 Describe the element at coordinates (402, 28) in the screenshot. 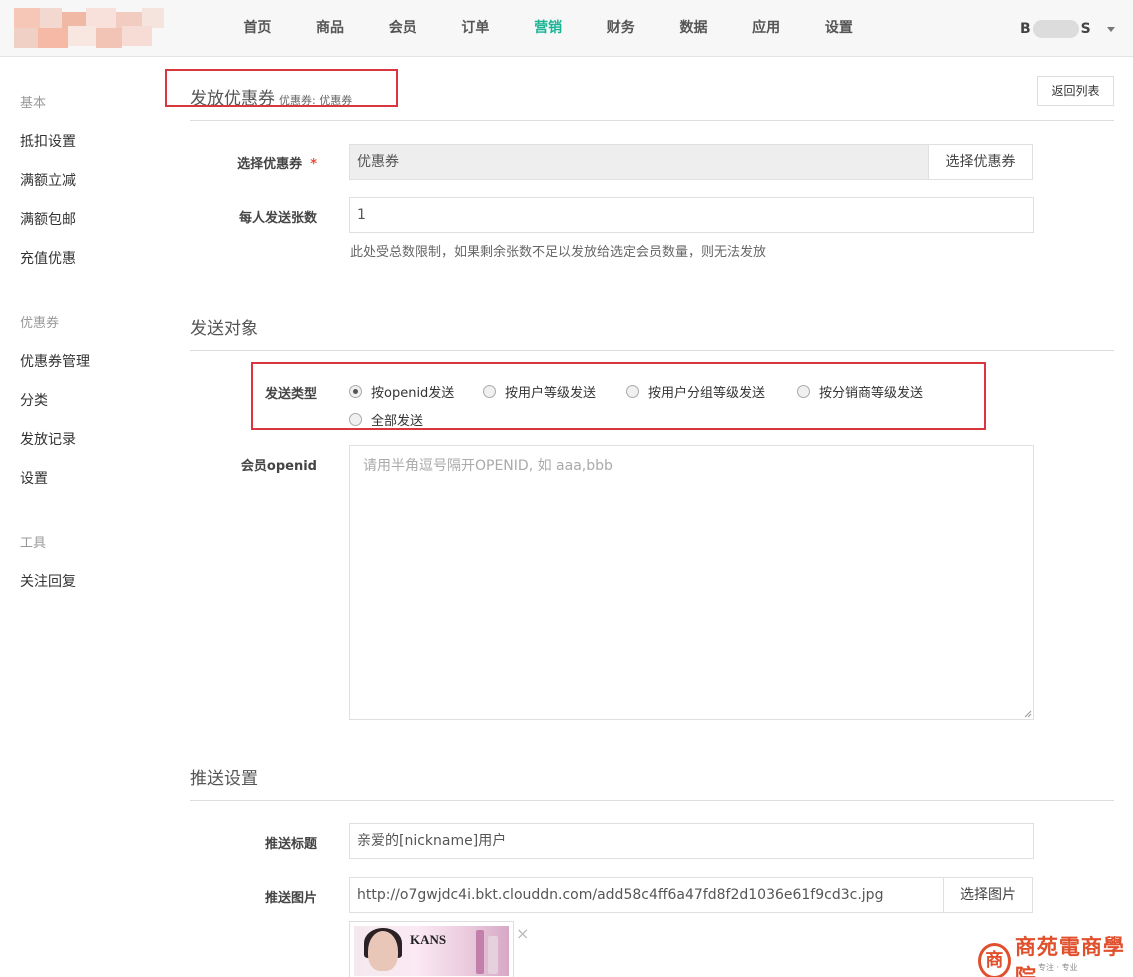

I see `nav-members: 会员` at that location.